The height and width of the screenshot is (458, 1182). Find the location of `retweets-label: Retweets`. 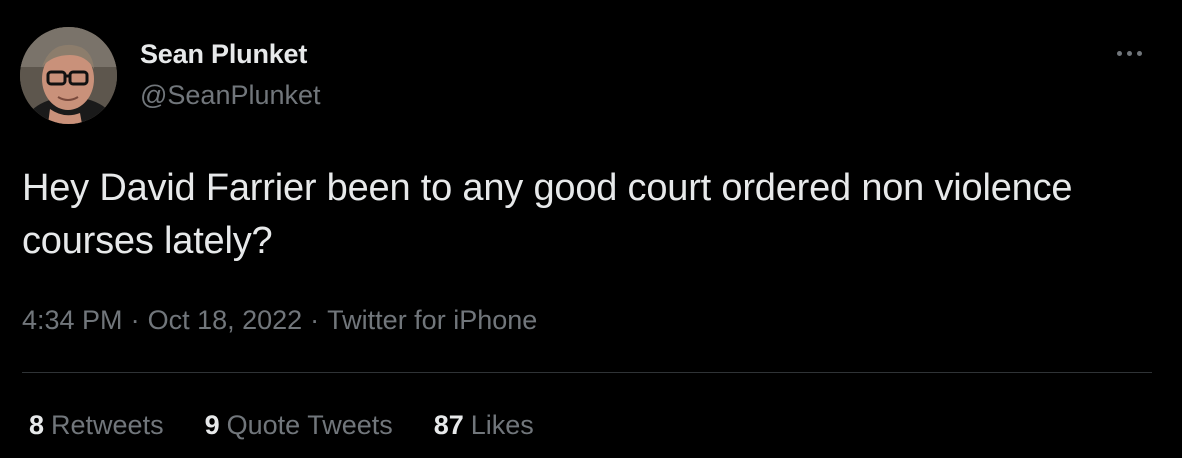

retweets-label: Retweets is located at coordinates (107, 425).